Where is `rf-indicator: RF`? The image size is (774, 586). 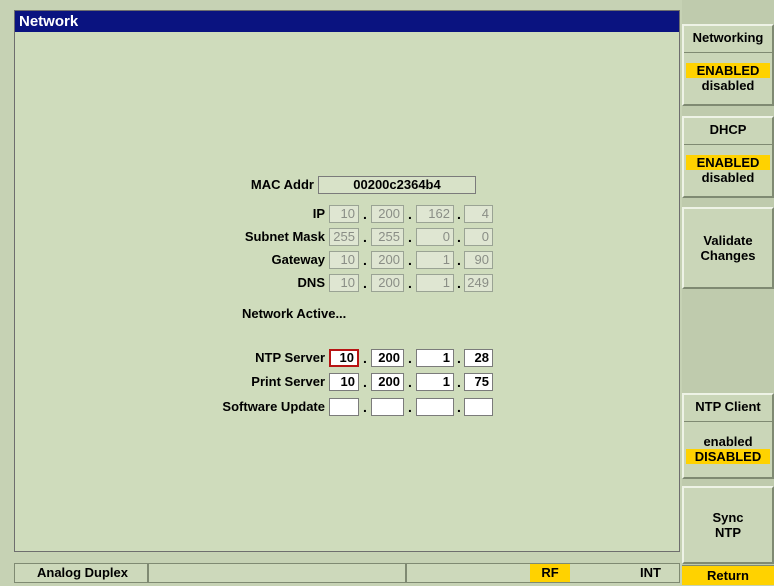 rf-indicator: RF is located at coordinates (550, 573).